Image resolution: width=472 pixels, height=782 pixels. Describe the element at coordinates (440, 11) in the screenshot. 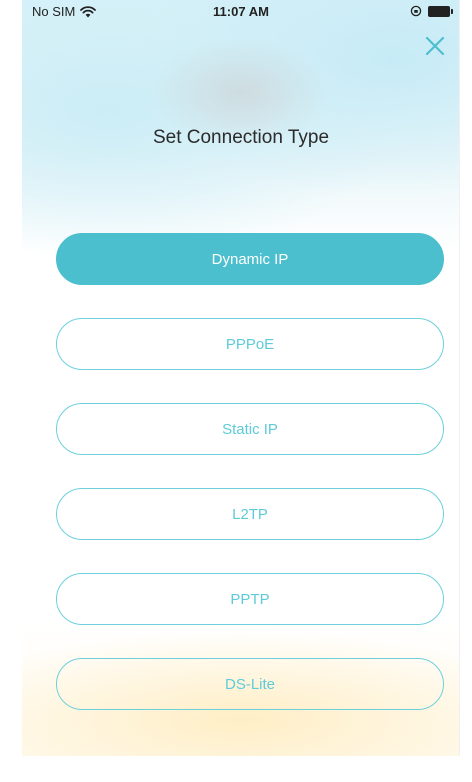

I see `battery-icon` at that location.